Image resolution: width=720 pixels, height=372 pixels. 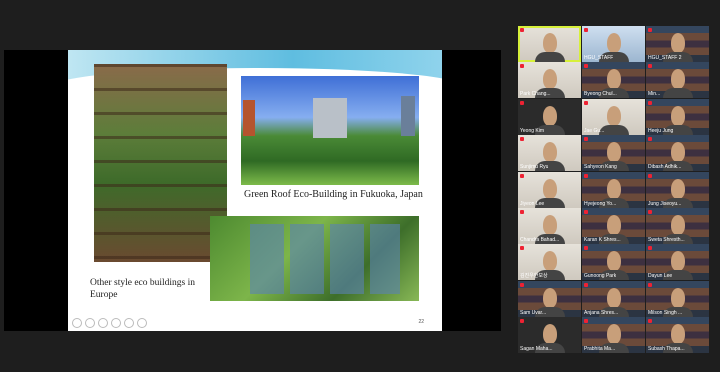 What do you see at coordinates (160, 163) in the screenshot?
I see `photo-vertical-garden-building` at bounding box center [160, 163].